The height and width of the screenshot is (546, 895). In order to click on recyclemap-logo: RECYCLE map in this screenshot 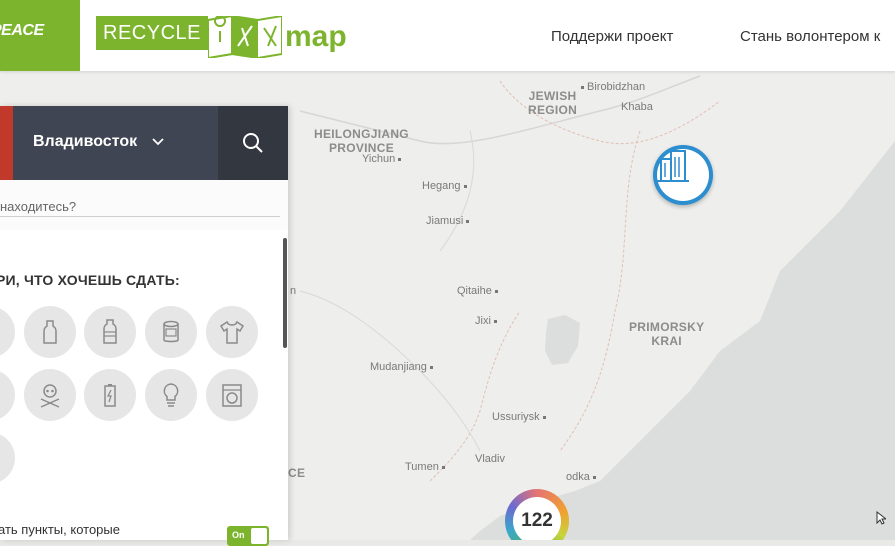, I will do `click(226, 37)`.